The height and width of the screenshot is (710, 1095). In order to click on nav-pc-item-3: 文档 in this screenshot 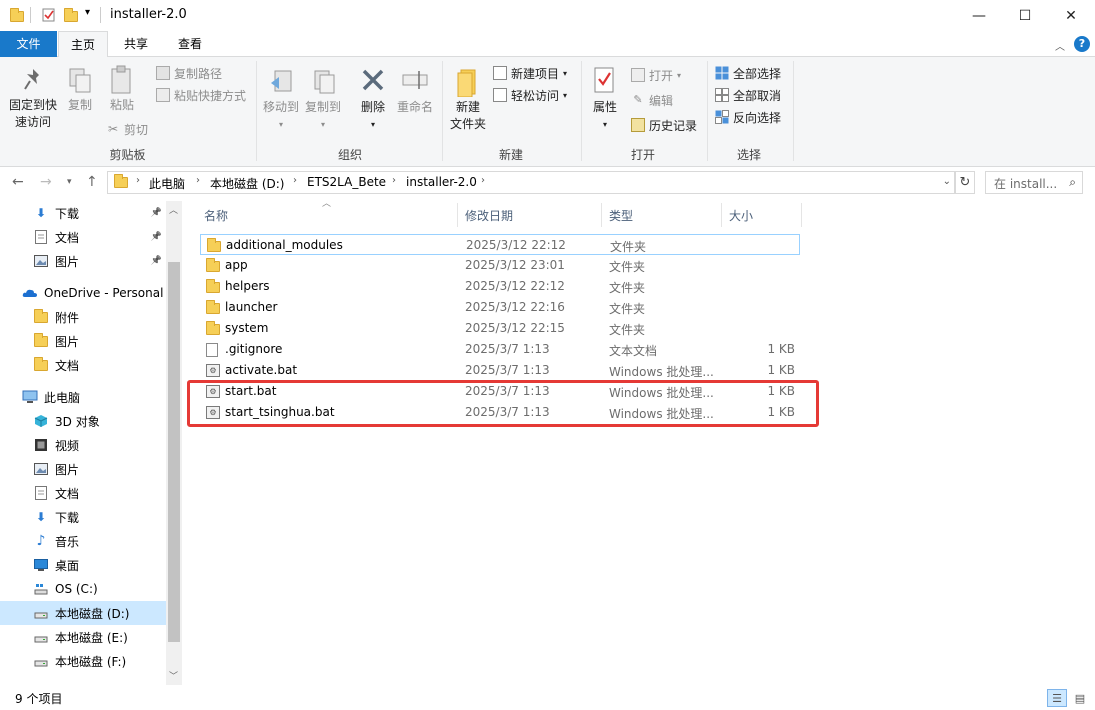, I will do `click(83, 493)`.